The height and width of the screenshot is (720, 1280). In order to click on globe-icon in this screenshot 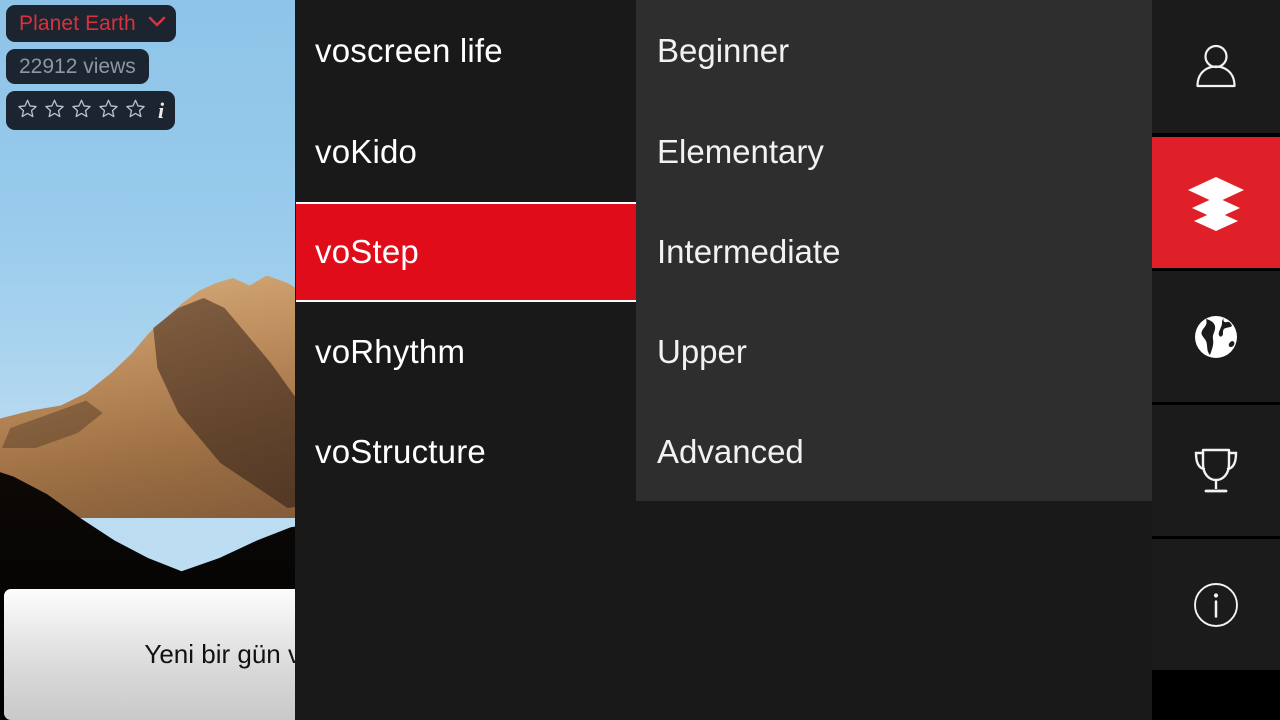, I will do `click(1216, 337)`.